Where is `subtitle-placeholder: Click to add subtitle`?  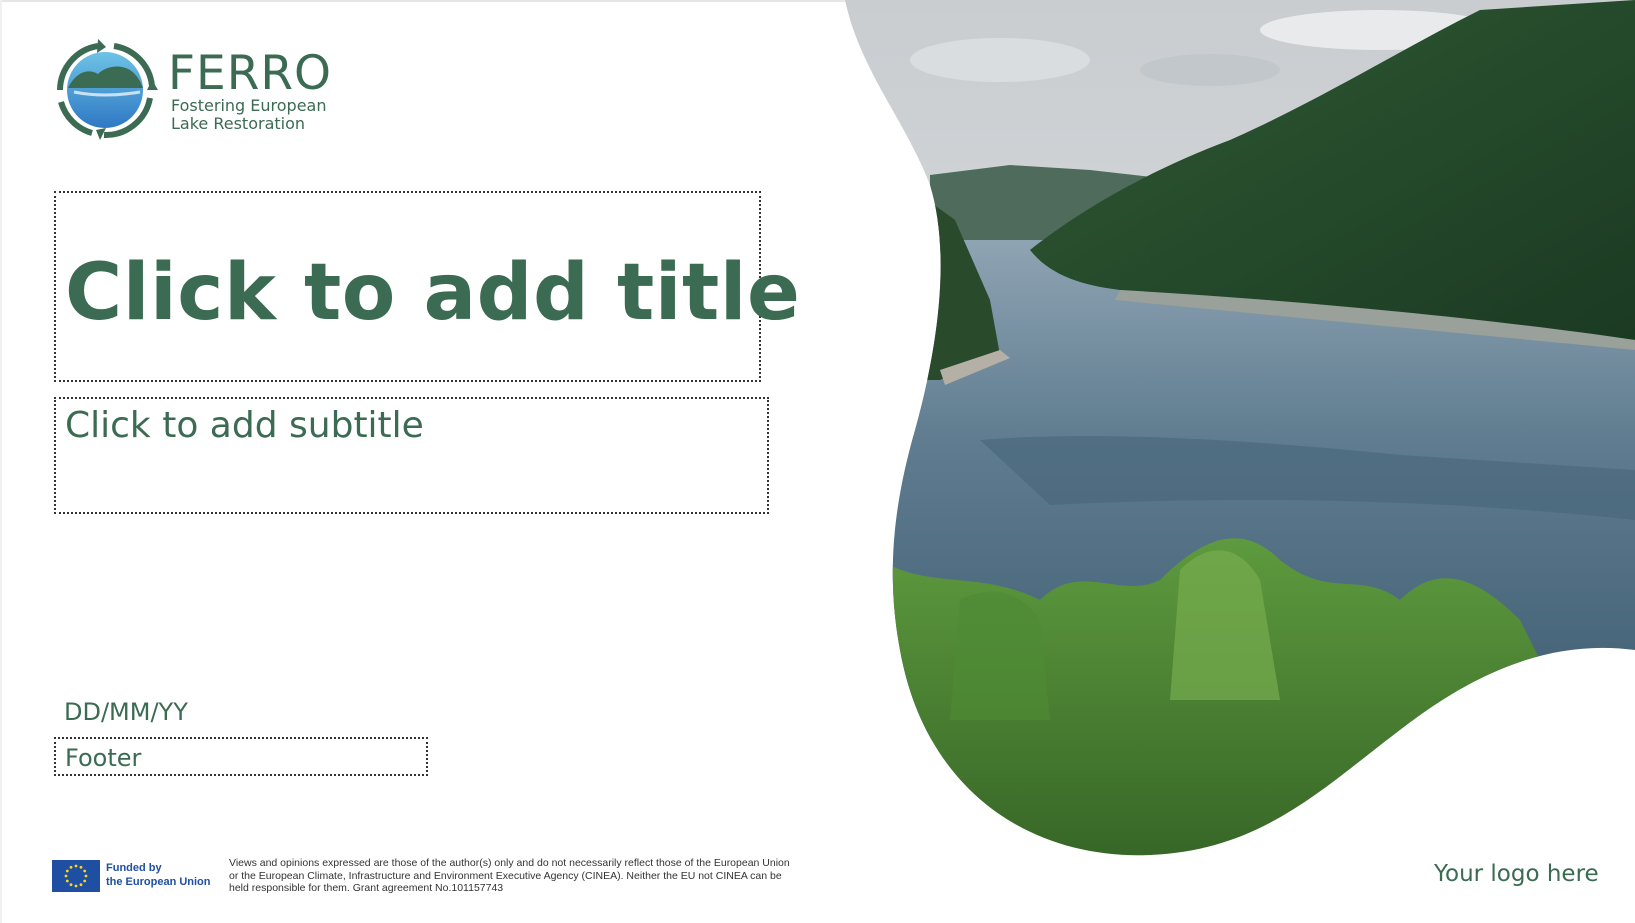 subtitle-placeholder: Click to add subtitle is located at coordinates (411, 455).